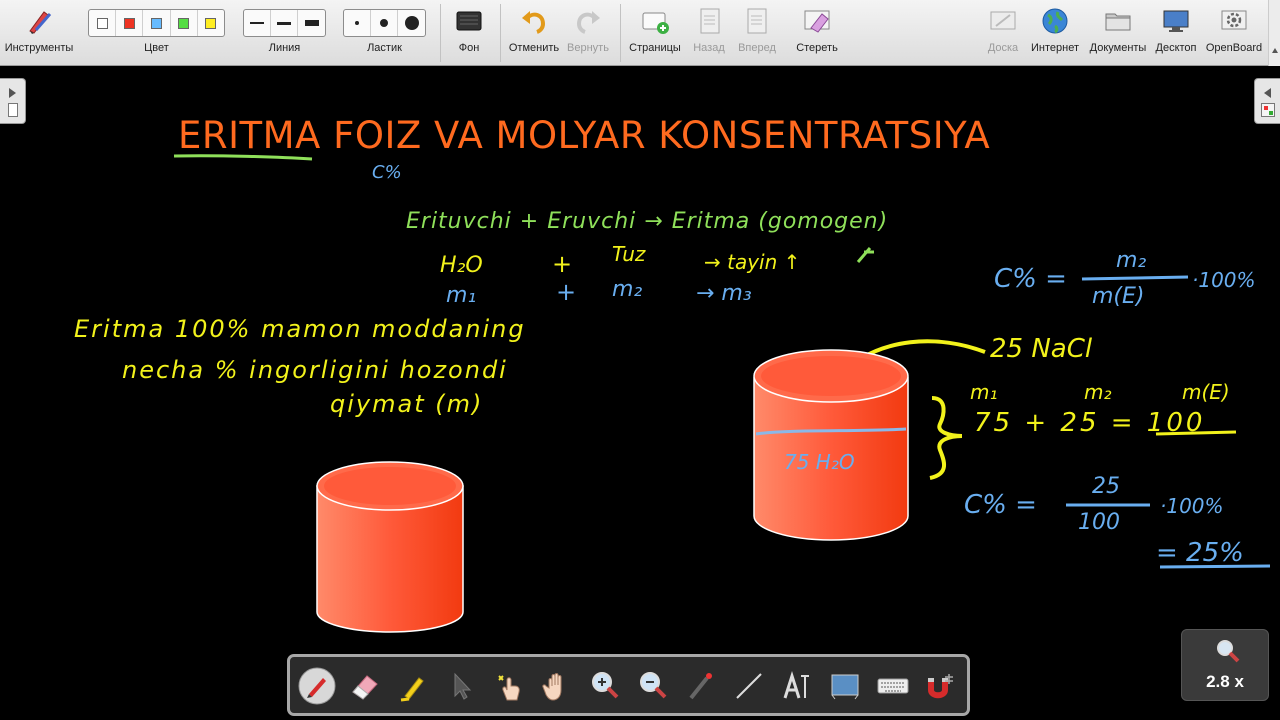 This screenshot has height=720, width=1280. What do you see at coordinates (552, 687) in the screenshot?
I see `hand-icon` at bounding box center [552, 687].